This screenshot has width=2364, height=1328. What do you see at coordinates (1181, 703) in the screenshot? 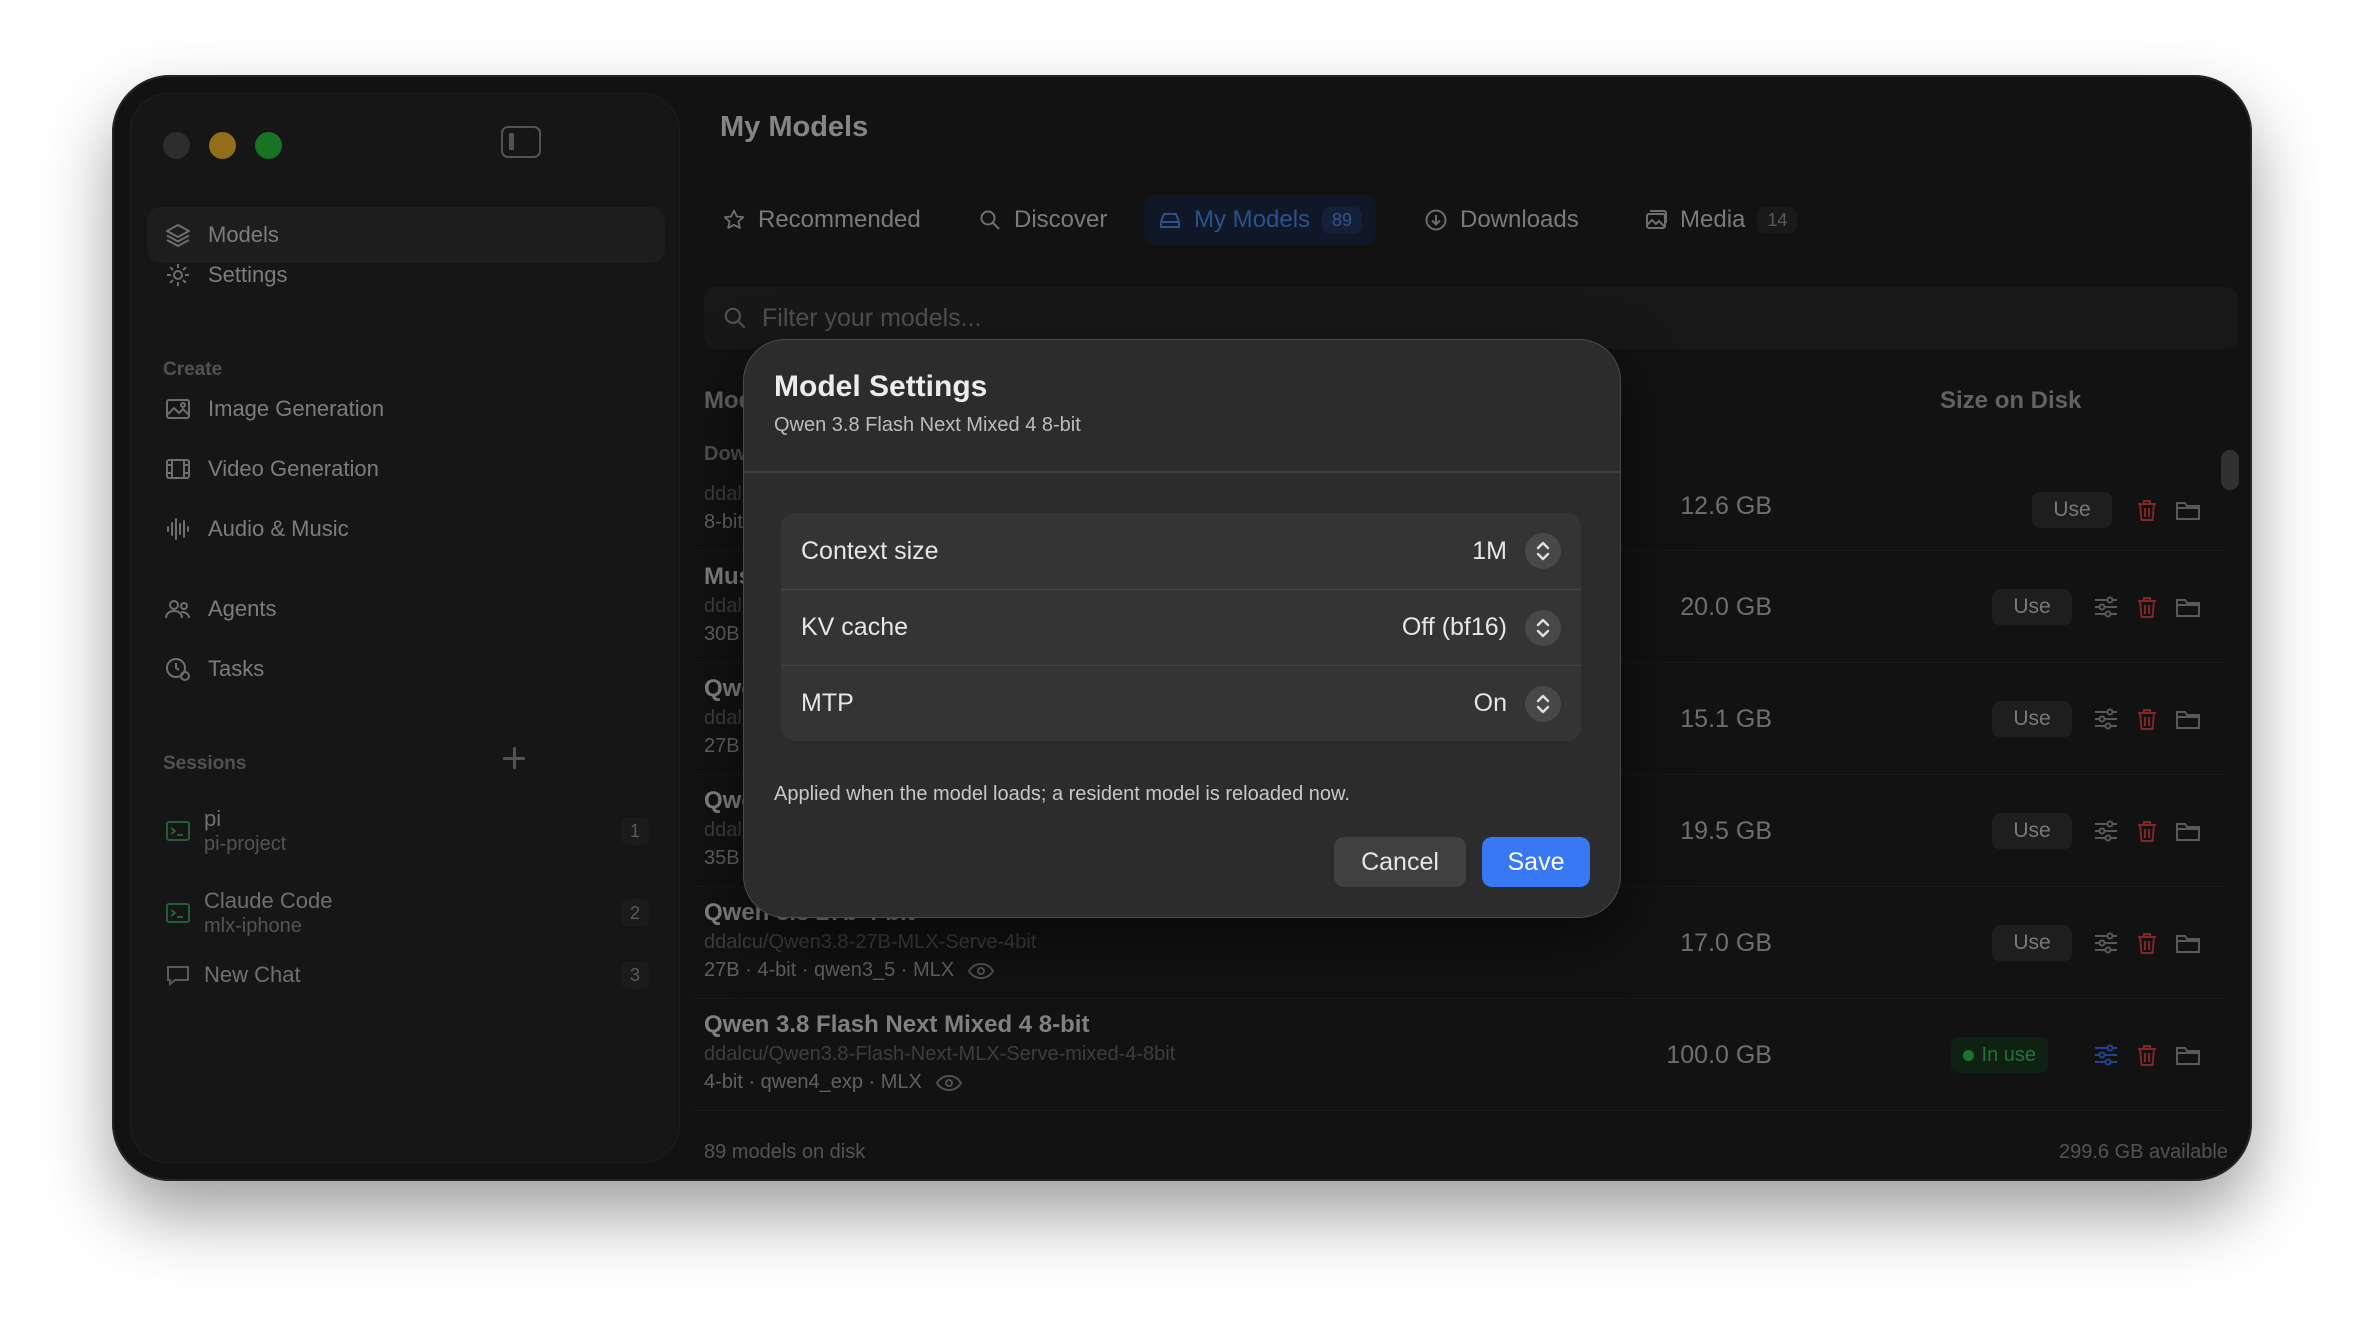
I see `setting-mtp: MTP On` at bounding box center [1181, 703].